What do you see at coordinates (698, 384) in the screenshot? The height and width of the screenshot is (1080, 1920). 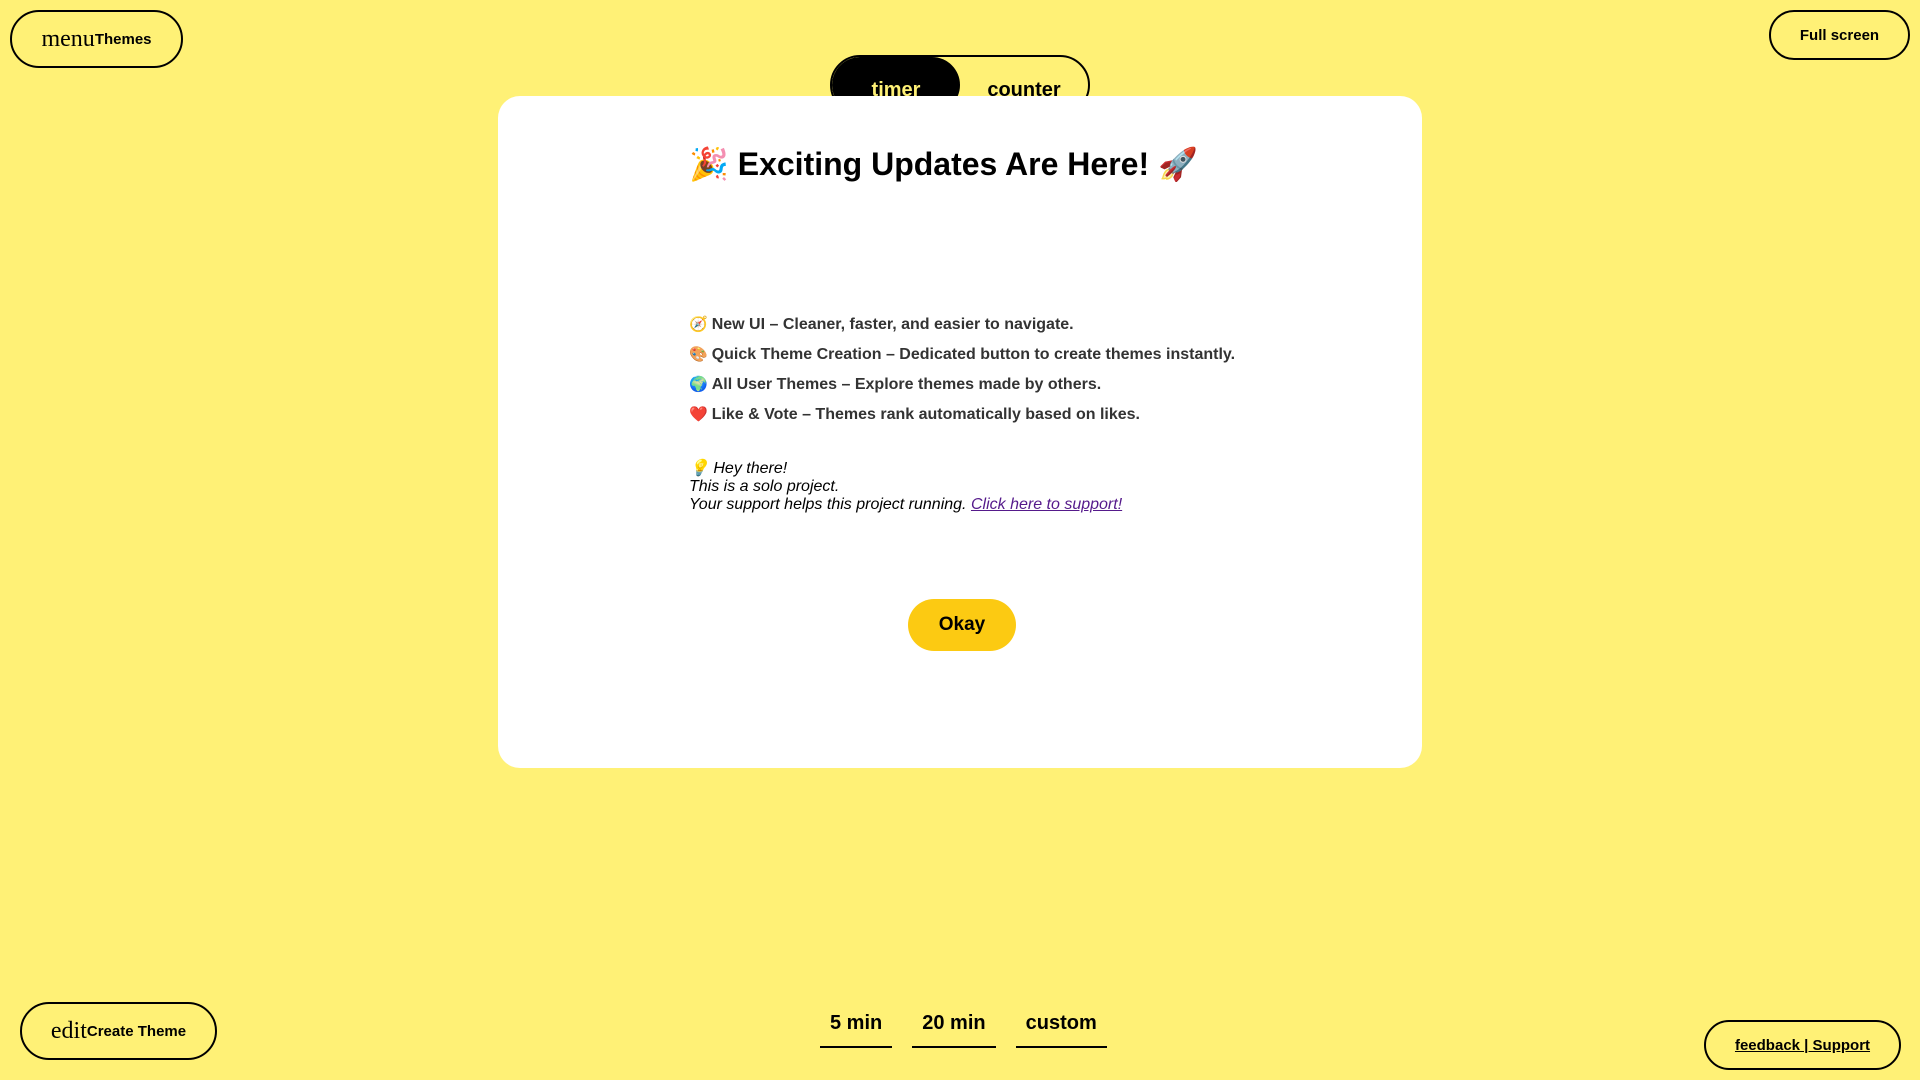 I see `globe-icon: 🌍` at bounding box center [698, 384].